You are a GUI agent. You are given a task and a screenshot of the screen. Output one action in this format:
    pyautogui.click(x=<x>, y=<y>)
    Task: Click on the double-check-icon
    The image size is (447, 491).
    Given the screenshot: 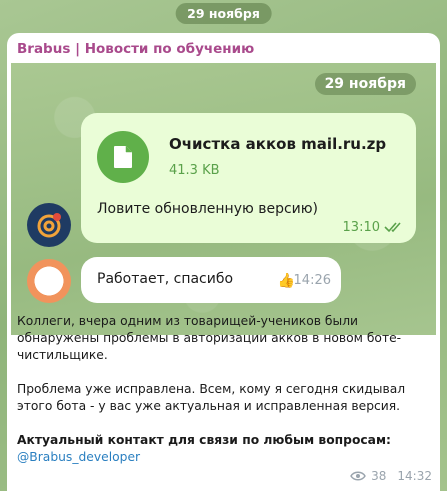 What is the action you would take?
    pyautogui.click(x=392, y=227)
    